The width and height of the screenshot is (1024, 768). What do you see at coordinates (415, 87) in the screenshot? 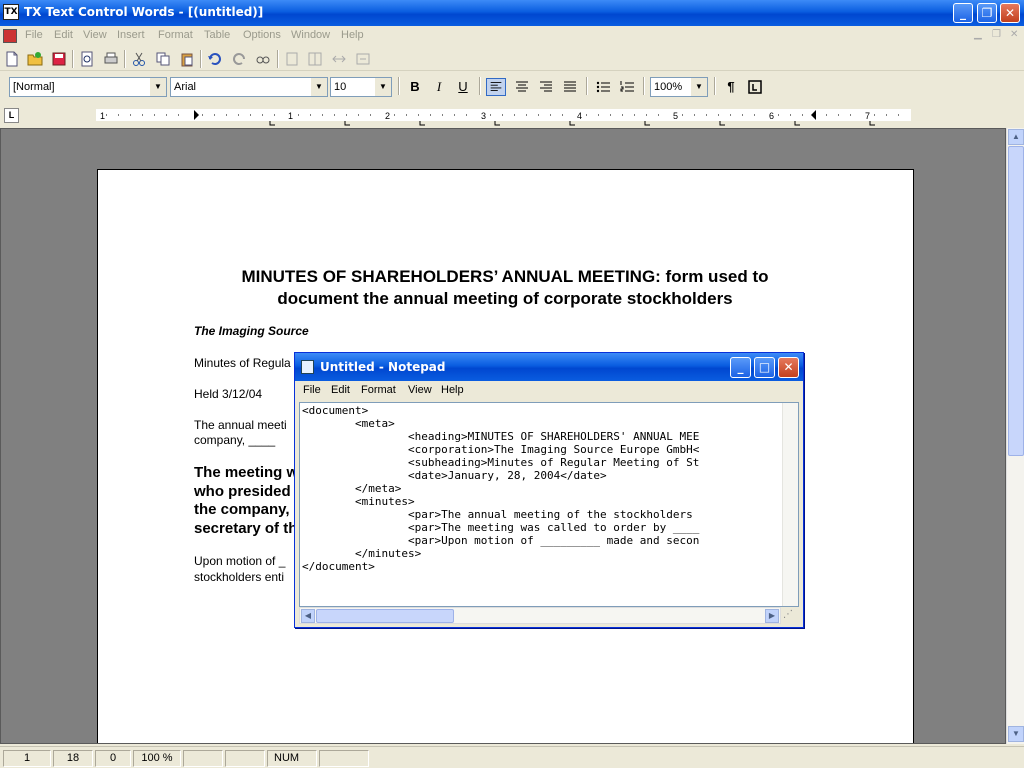
I see `bold-button: B` at bounding box center [415, 87].